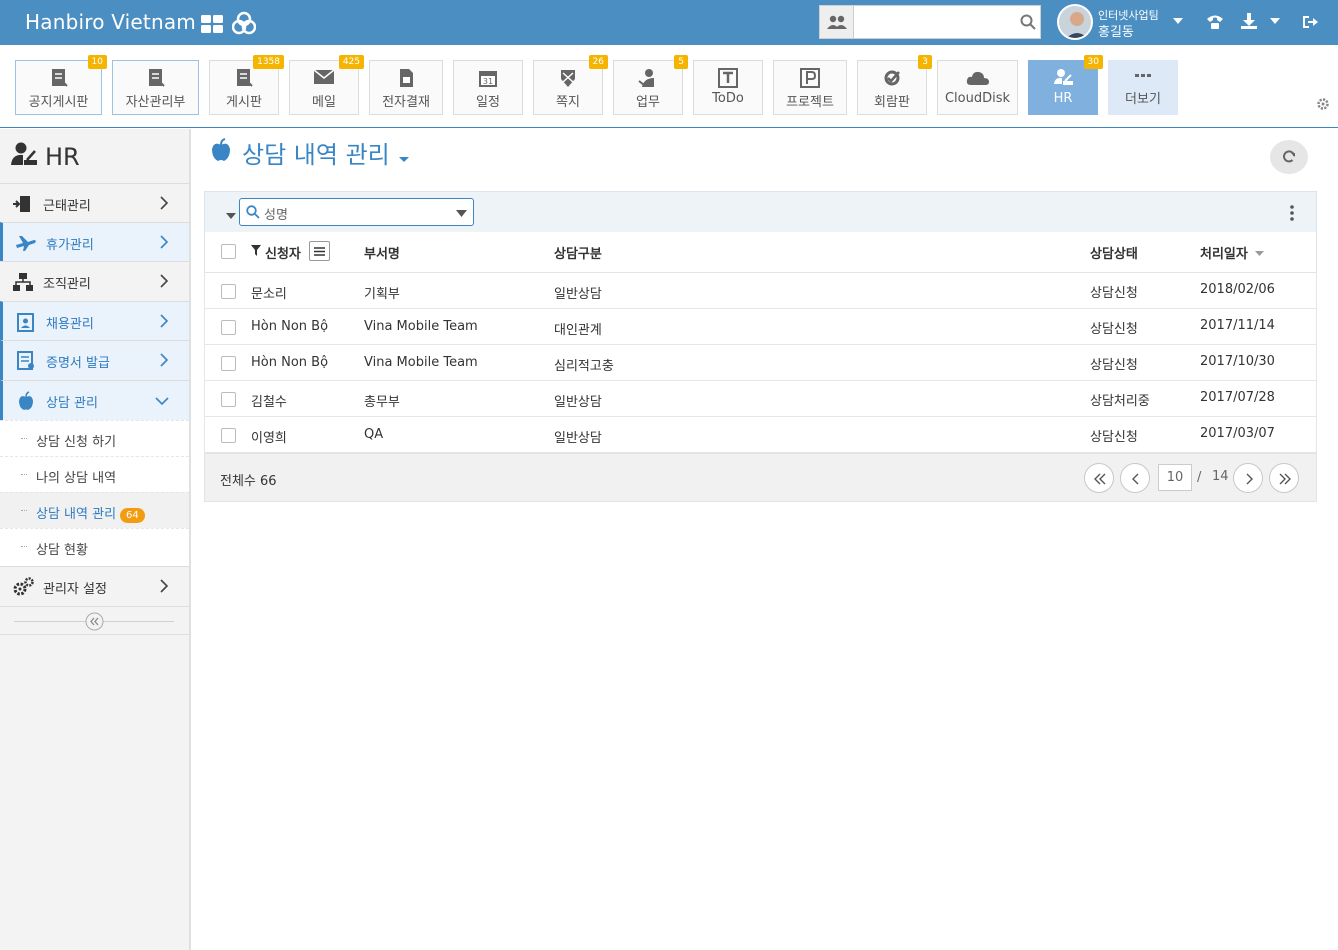 The image size is (1338, 950). What do you see at coordinates (374, 434) in the screenshot?
I see `cell-department: QA` at bounding box center [374, 434].